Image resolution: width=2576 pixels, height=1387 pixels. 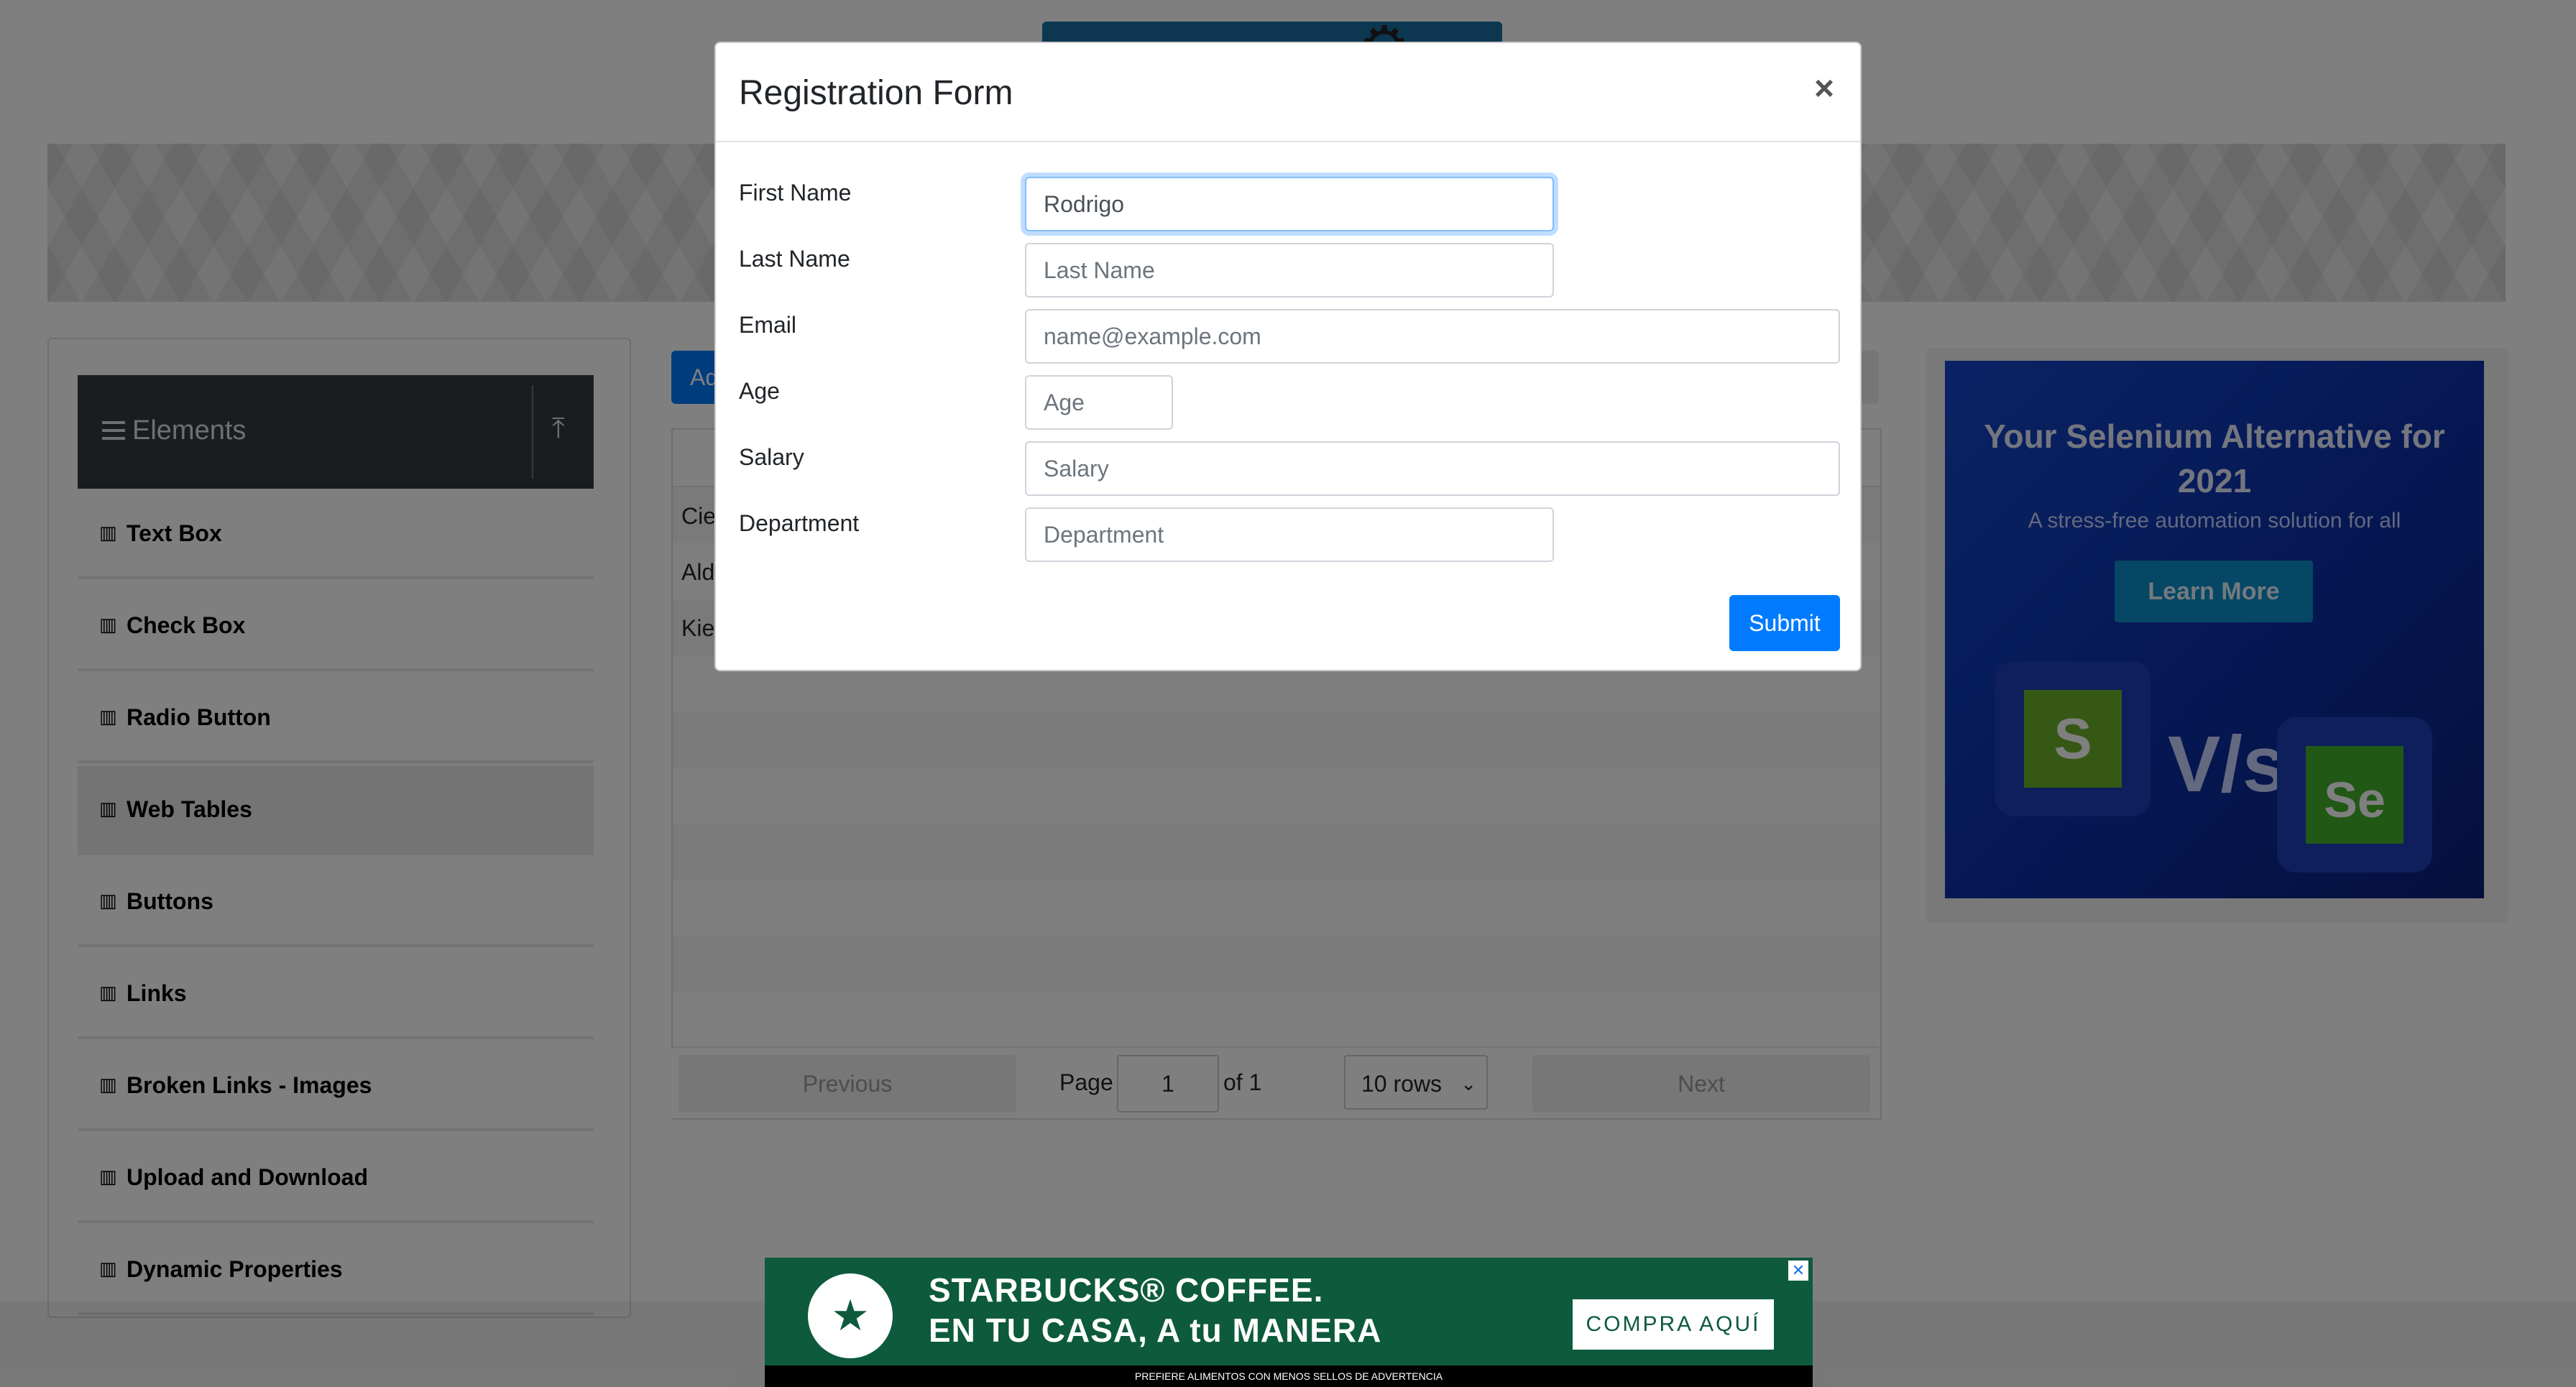 What do you see at coordinates (1432, 468) in the screenshot?
I see `salary-input` at bounding box center [1432, 468].